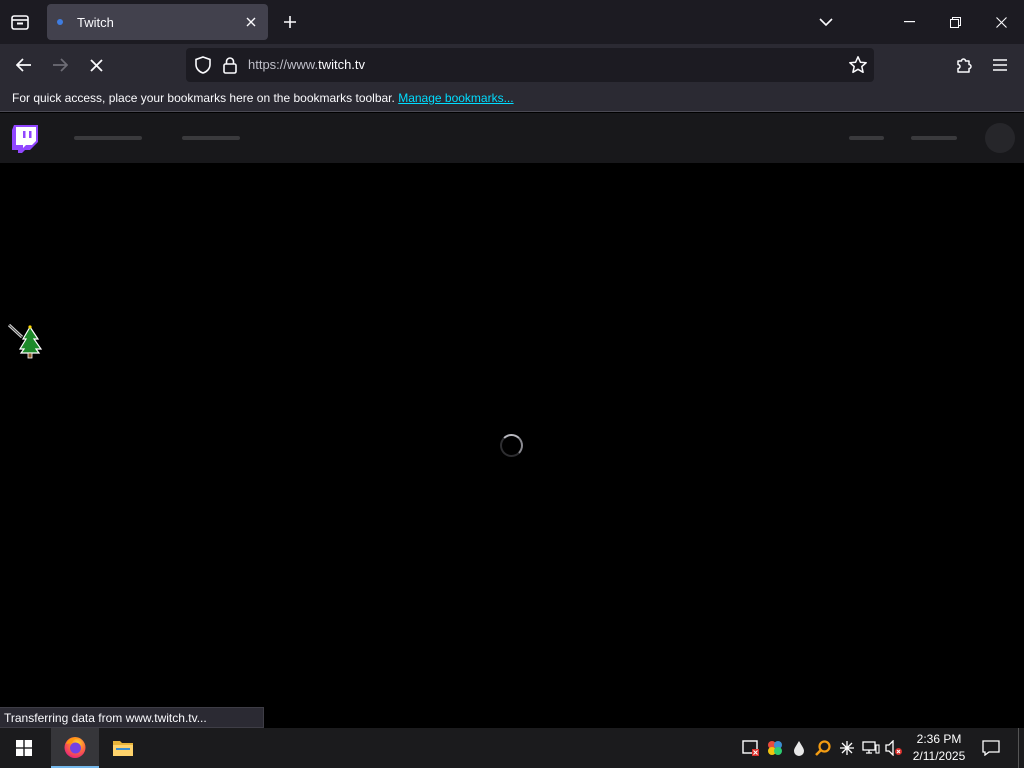 This screenshot has width=1024, height=768. I want to click on taskbar: 2:36 PM 2/11/2025, so click(512, 748).